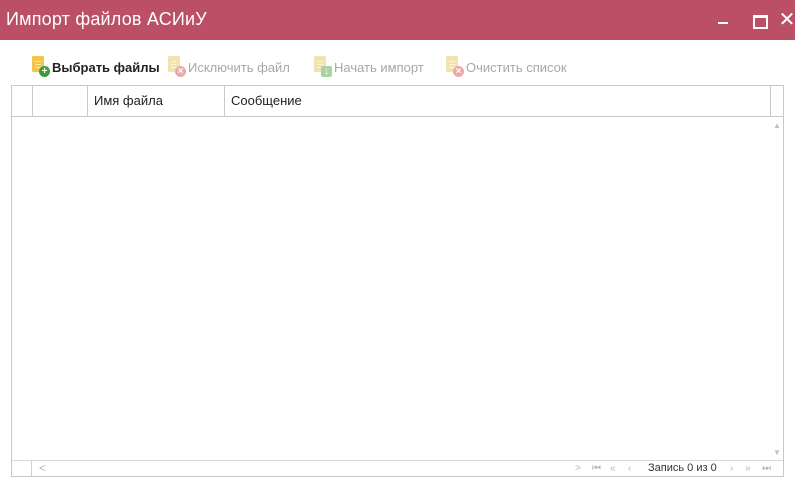 This screenshot has width=795, height=479. I want to click on document-import-icon: ↓, so click(322, 67).